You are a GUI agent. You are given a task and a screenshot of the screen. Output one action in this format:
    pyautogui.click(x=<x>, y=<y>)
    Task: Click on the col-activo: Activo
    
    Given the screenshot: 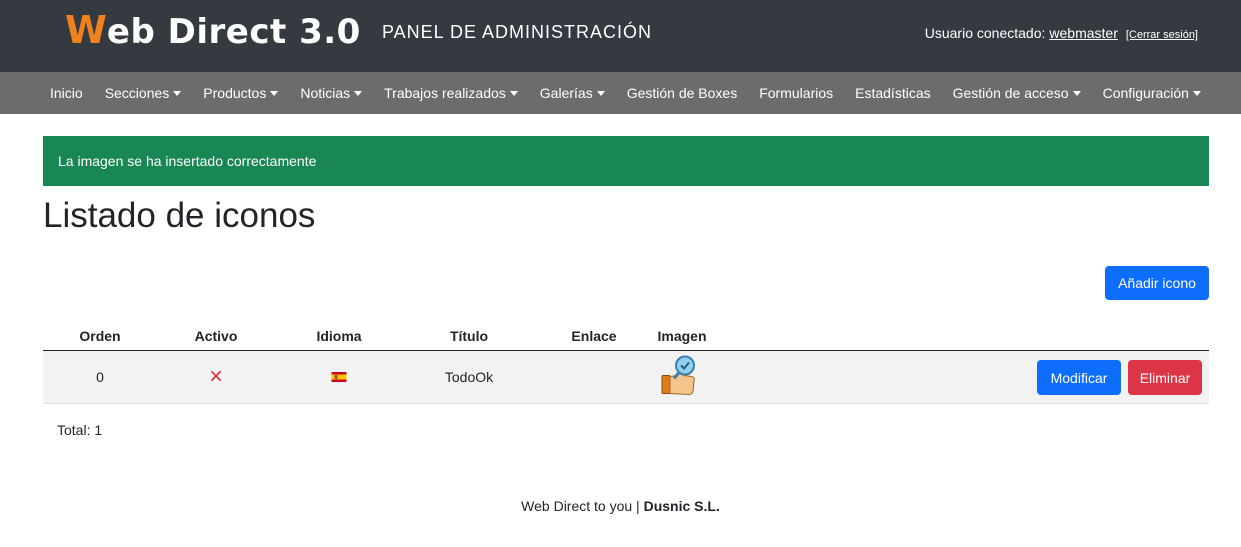 What is the action you would take?
    pyautogui.click(x=216, y=336)
    